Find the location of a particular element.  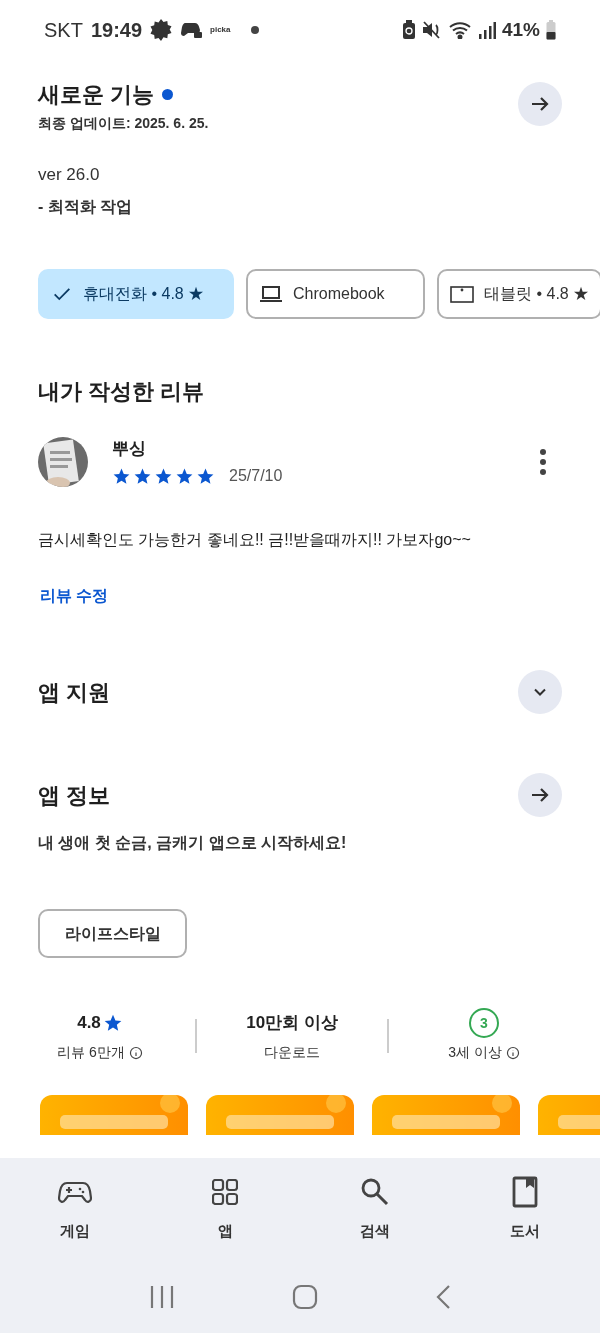

home-icon is located at coordinates (305, 1297).